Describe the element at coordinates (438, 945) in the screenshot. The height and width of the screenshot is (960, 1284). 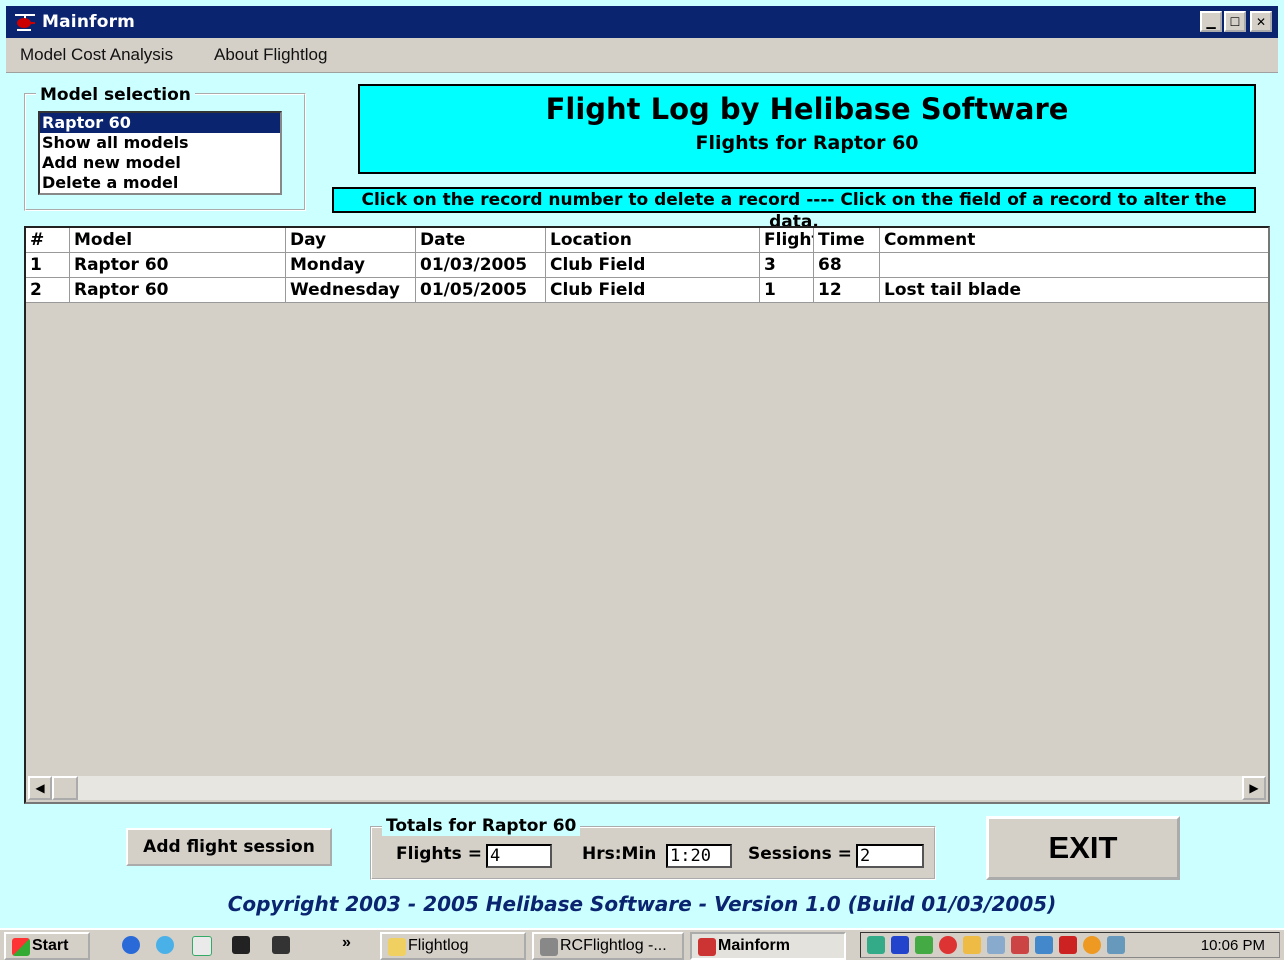
I see `task-label: Flightlog` at that location.